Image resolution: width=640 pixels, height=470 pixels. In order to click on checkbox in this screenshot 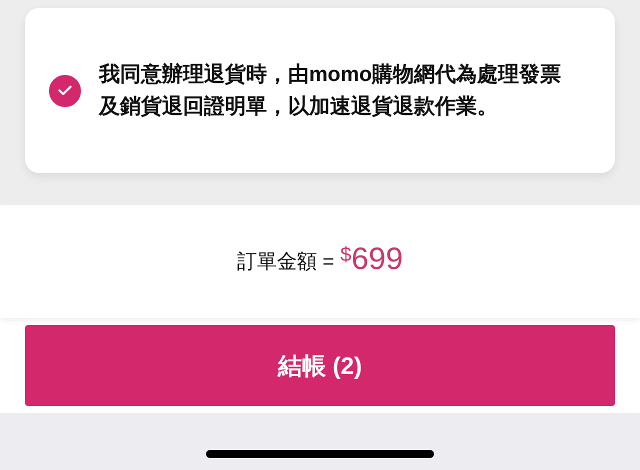, I will do `click(65, 90)`.